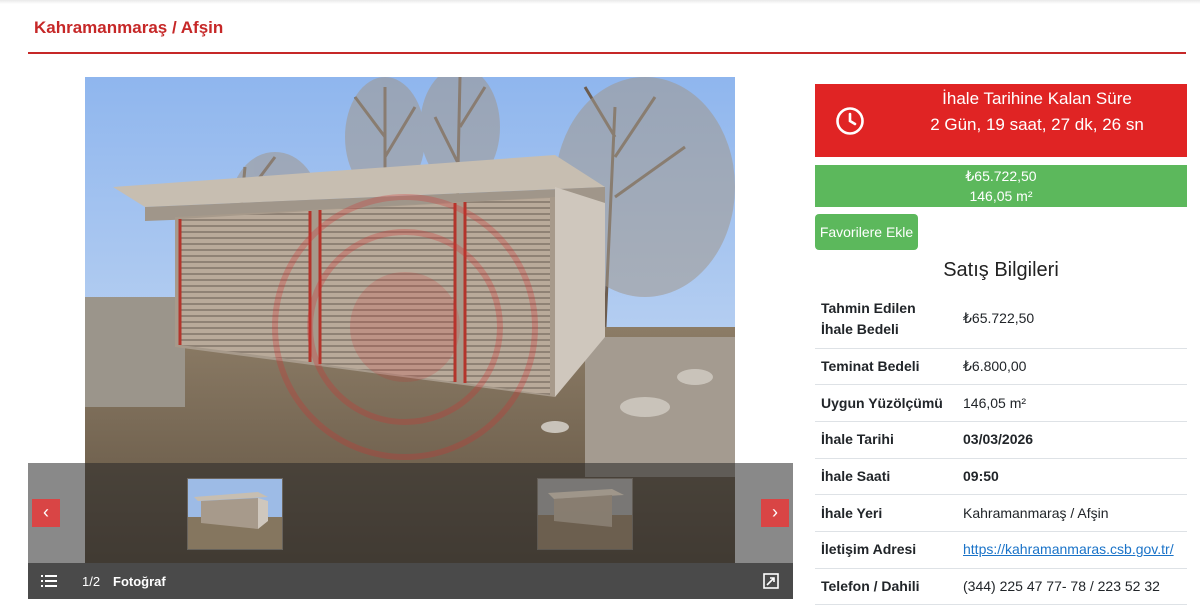 This screenshot has width=1200, height=611. I want to click on top-nav-shadow, so click(600, 2).